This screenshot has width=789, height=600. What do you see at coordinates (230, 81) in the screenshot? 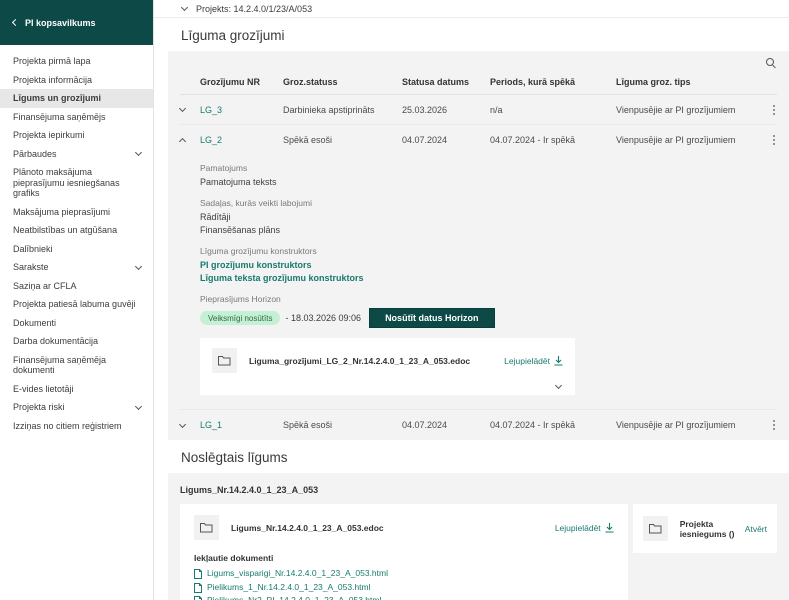
I see `col-grozijumu-nr: Grozījumu NR` at bounding box center [230, 81].